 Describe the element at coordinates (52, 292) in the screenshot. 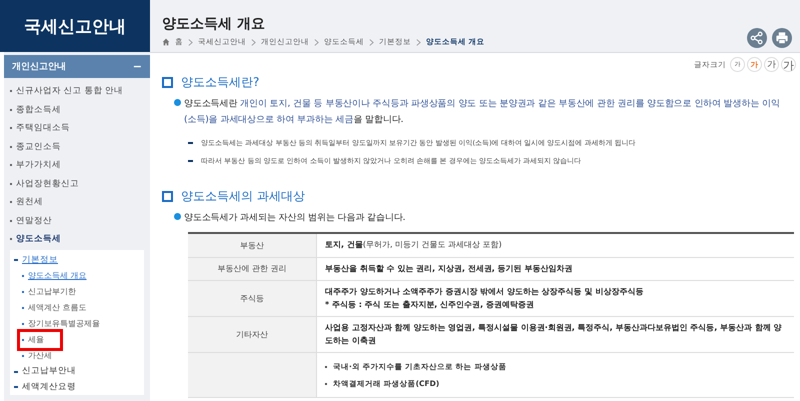

I see `submenu-link: 신고납부기한` at that location.